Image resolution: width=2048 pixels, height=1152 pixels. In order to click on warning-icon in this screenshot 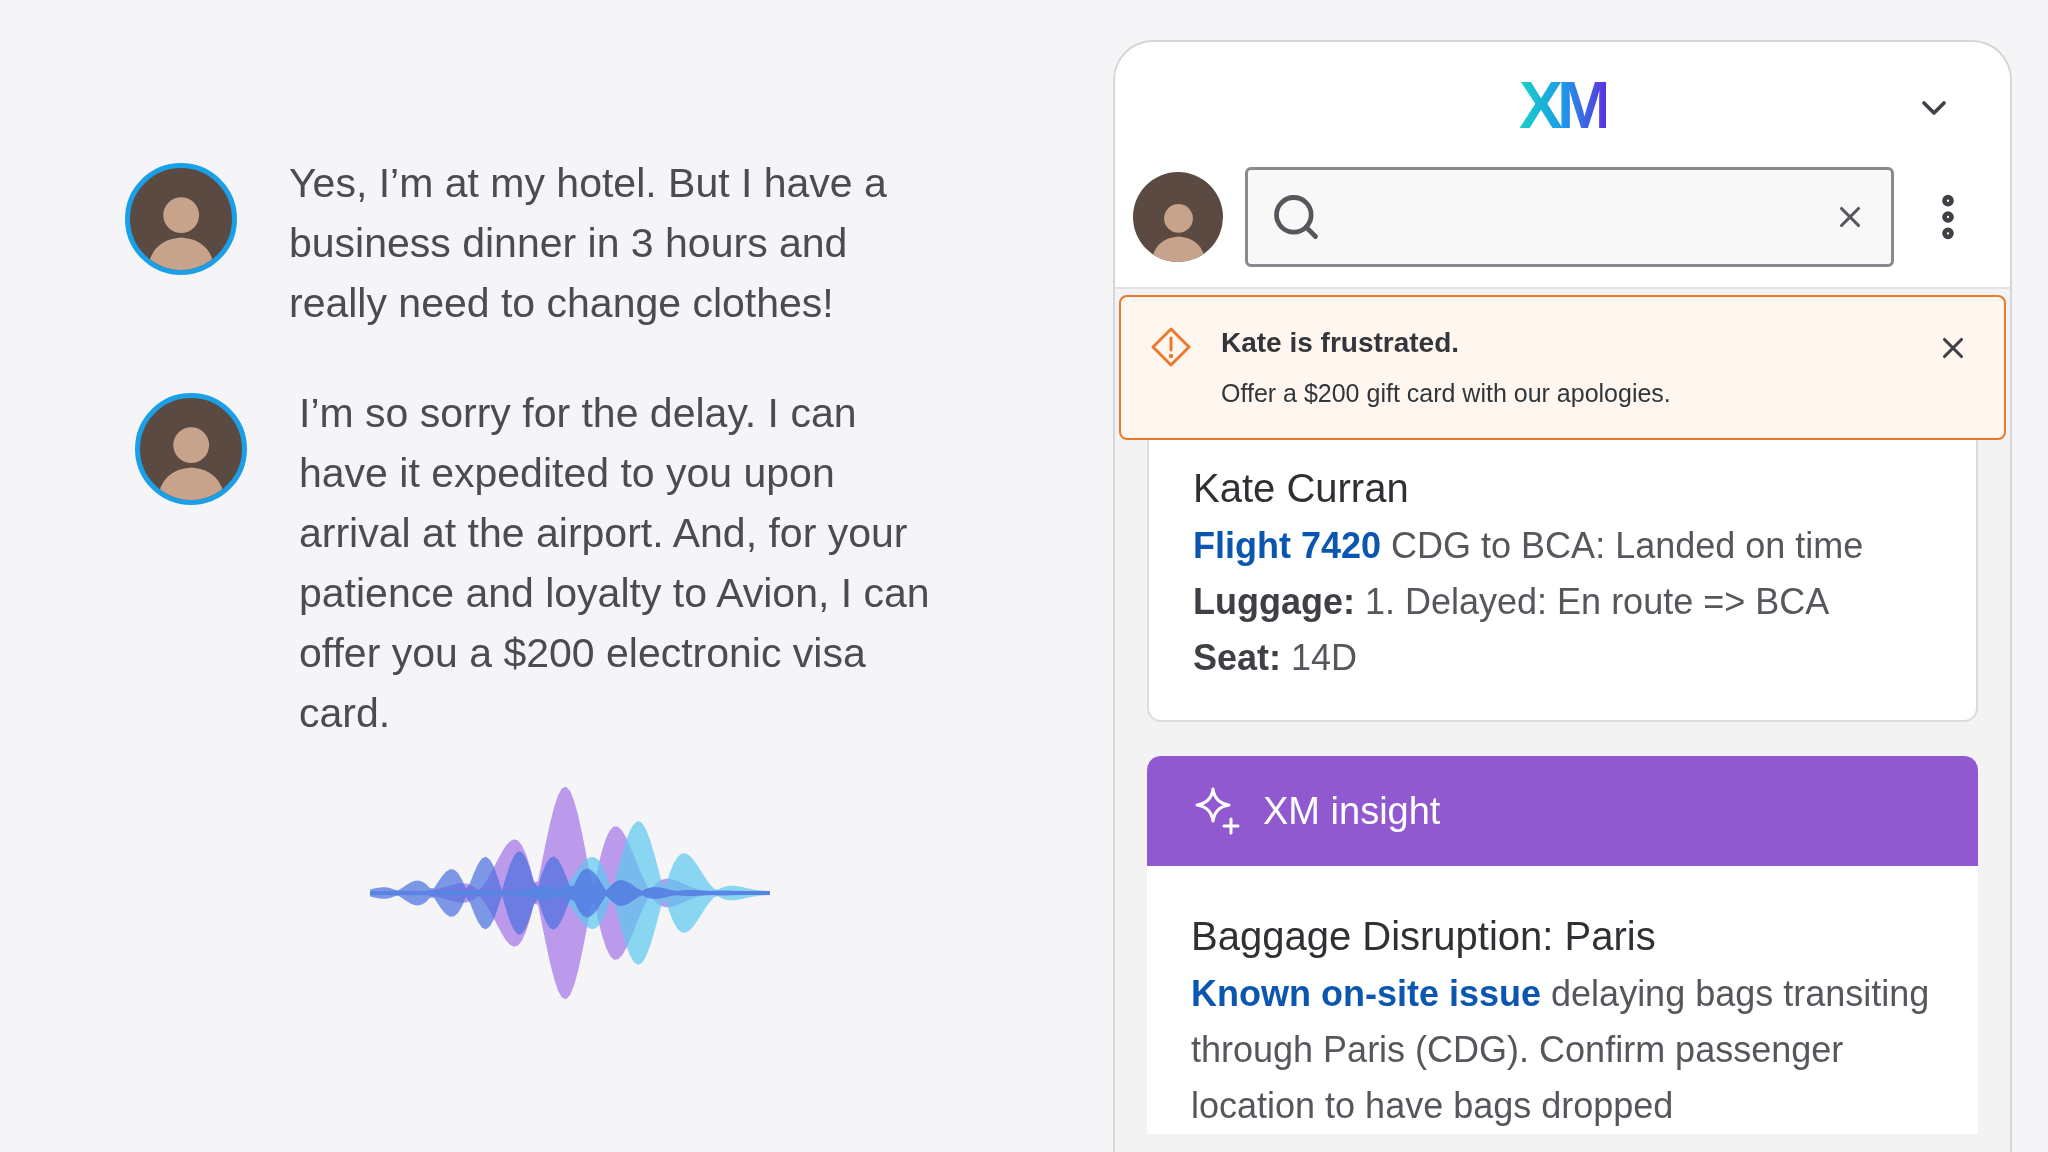, I will do `click(1171, 347)`.